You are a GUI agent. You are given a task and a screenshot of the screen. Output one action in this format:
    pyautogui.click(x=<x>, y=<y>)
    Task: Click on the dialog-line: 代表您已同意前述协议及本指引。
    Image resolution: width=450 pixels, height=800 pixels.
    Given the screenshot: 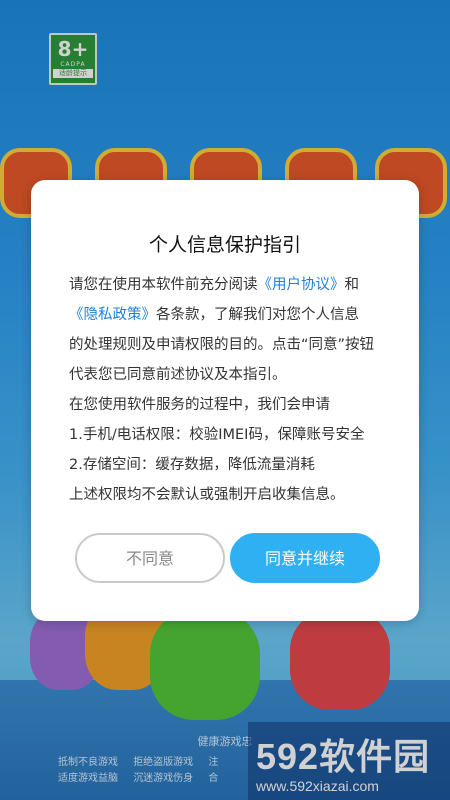 What is the action you would take?
    pyautogui.click(x=178, y=375)
    